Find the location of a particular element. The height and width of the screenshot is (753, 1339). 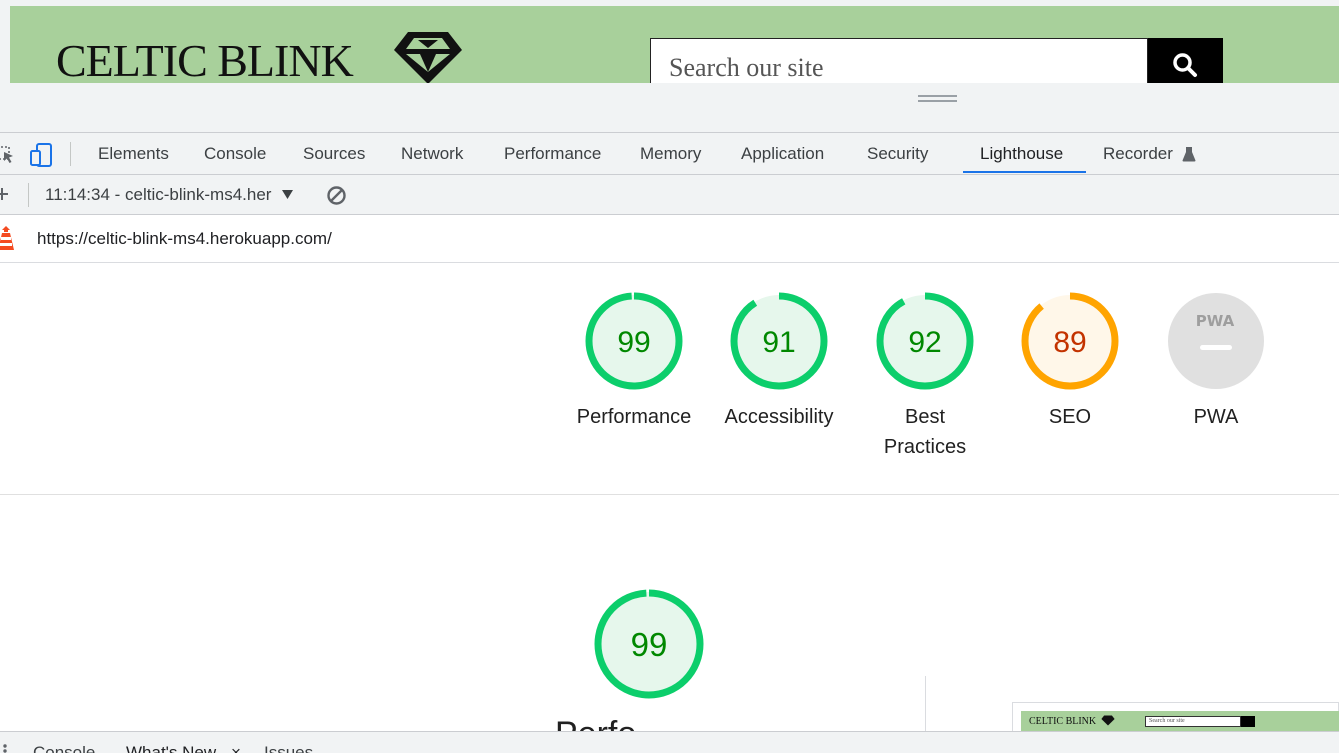

seo-gauge-ring: 89 is located at coordinates (1070, 341).